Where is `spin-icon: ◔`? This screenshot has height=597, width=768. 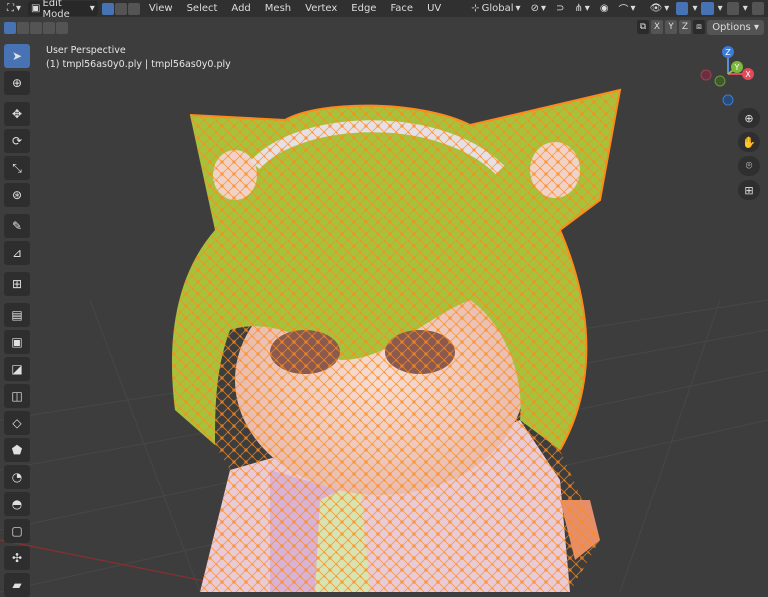
spin-icon: ◔ is located at coordinates (17, 477).